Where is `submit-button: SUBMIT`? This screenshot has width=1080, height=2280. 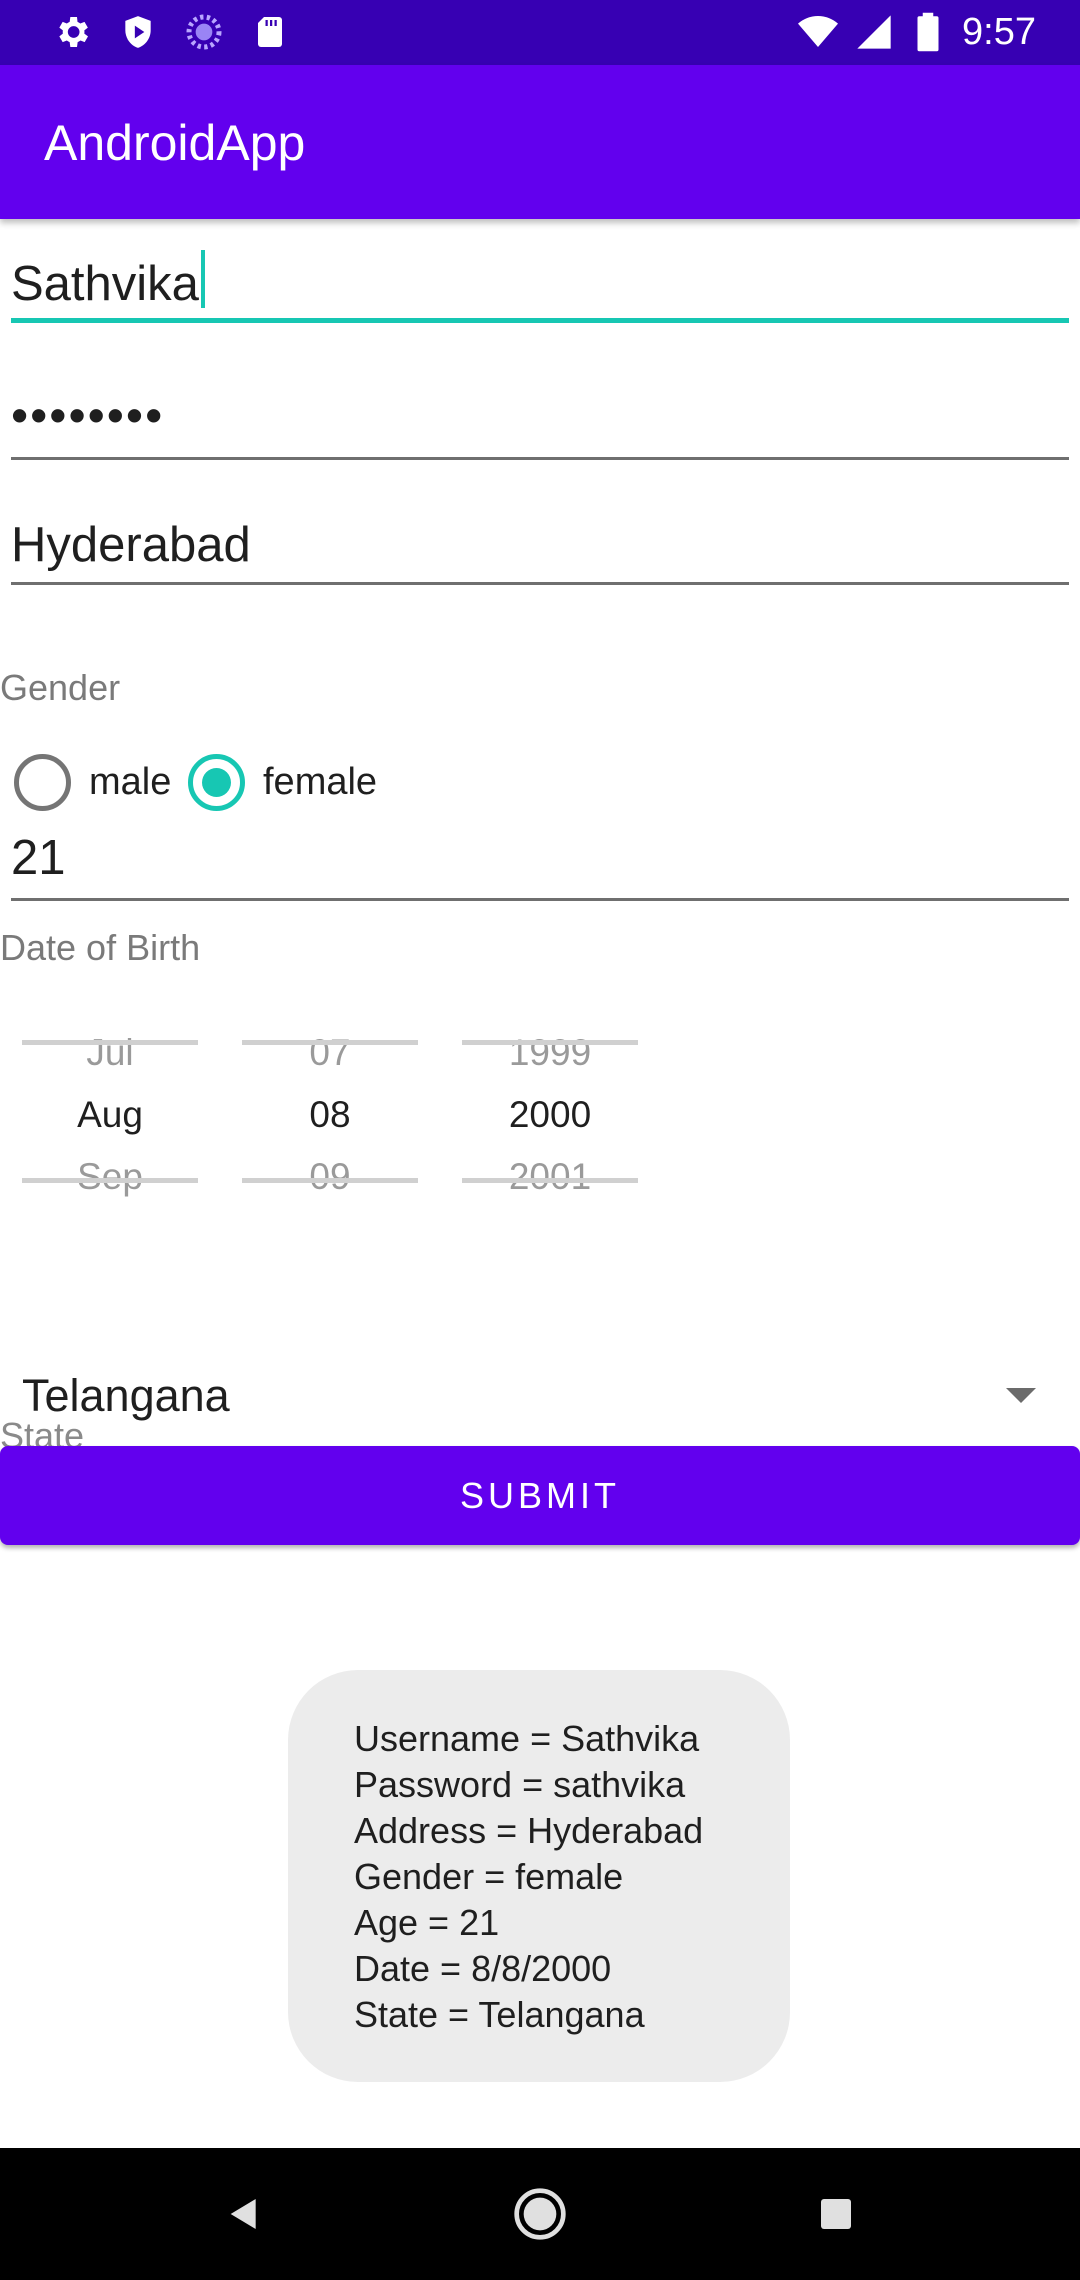 submit-button: SUBMIT is located at coordinates (540, 1495).